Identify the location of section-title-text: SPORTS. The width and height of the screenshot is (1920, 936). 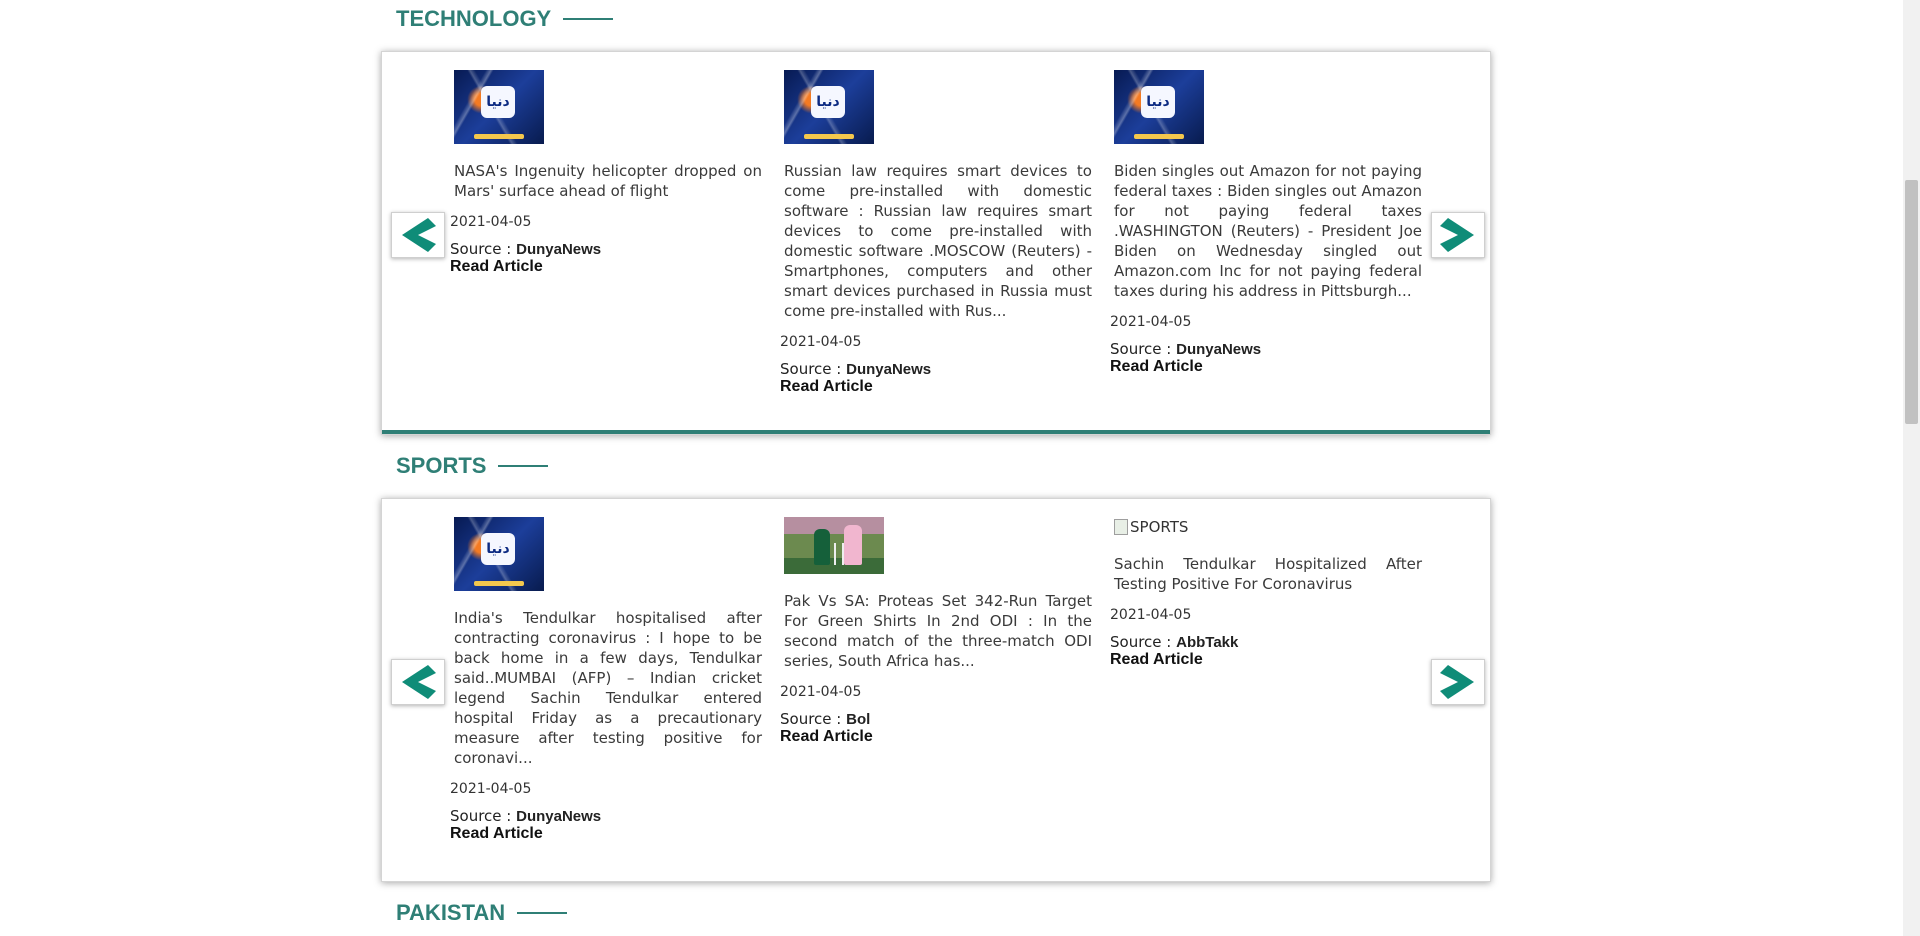
(441, 465).